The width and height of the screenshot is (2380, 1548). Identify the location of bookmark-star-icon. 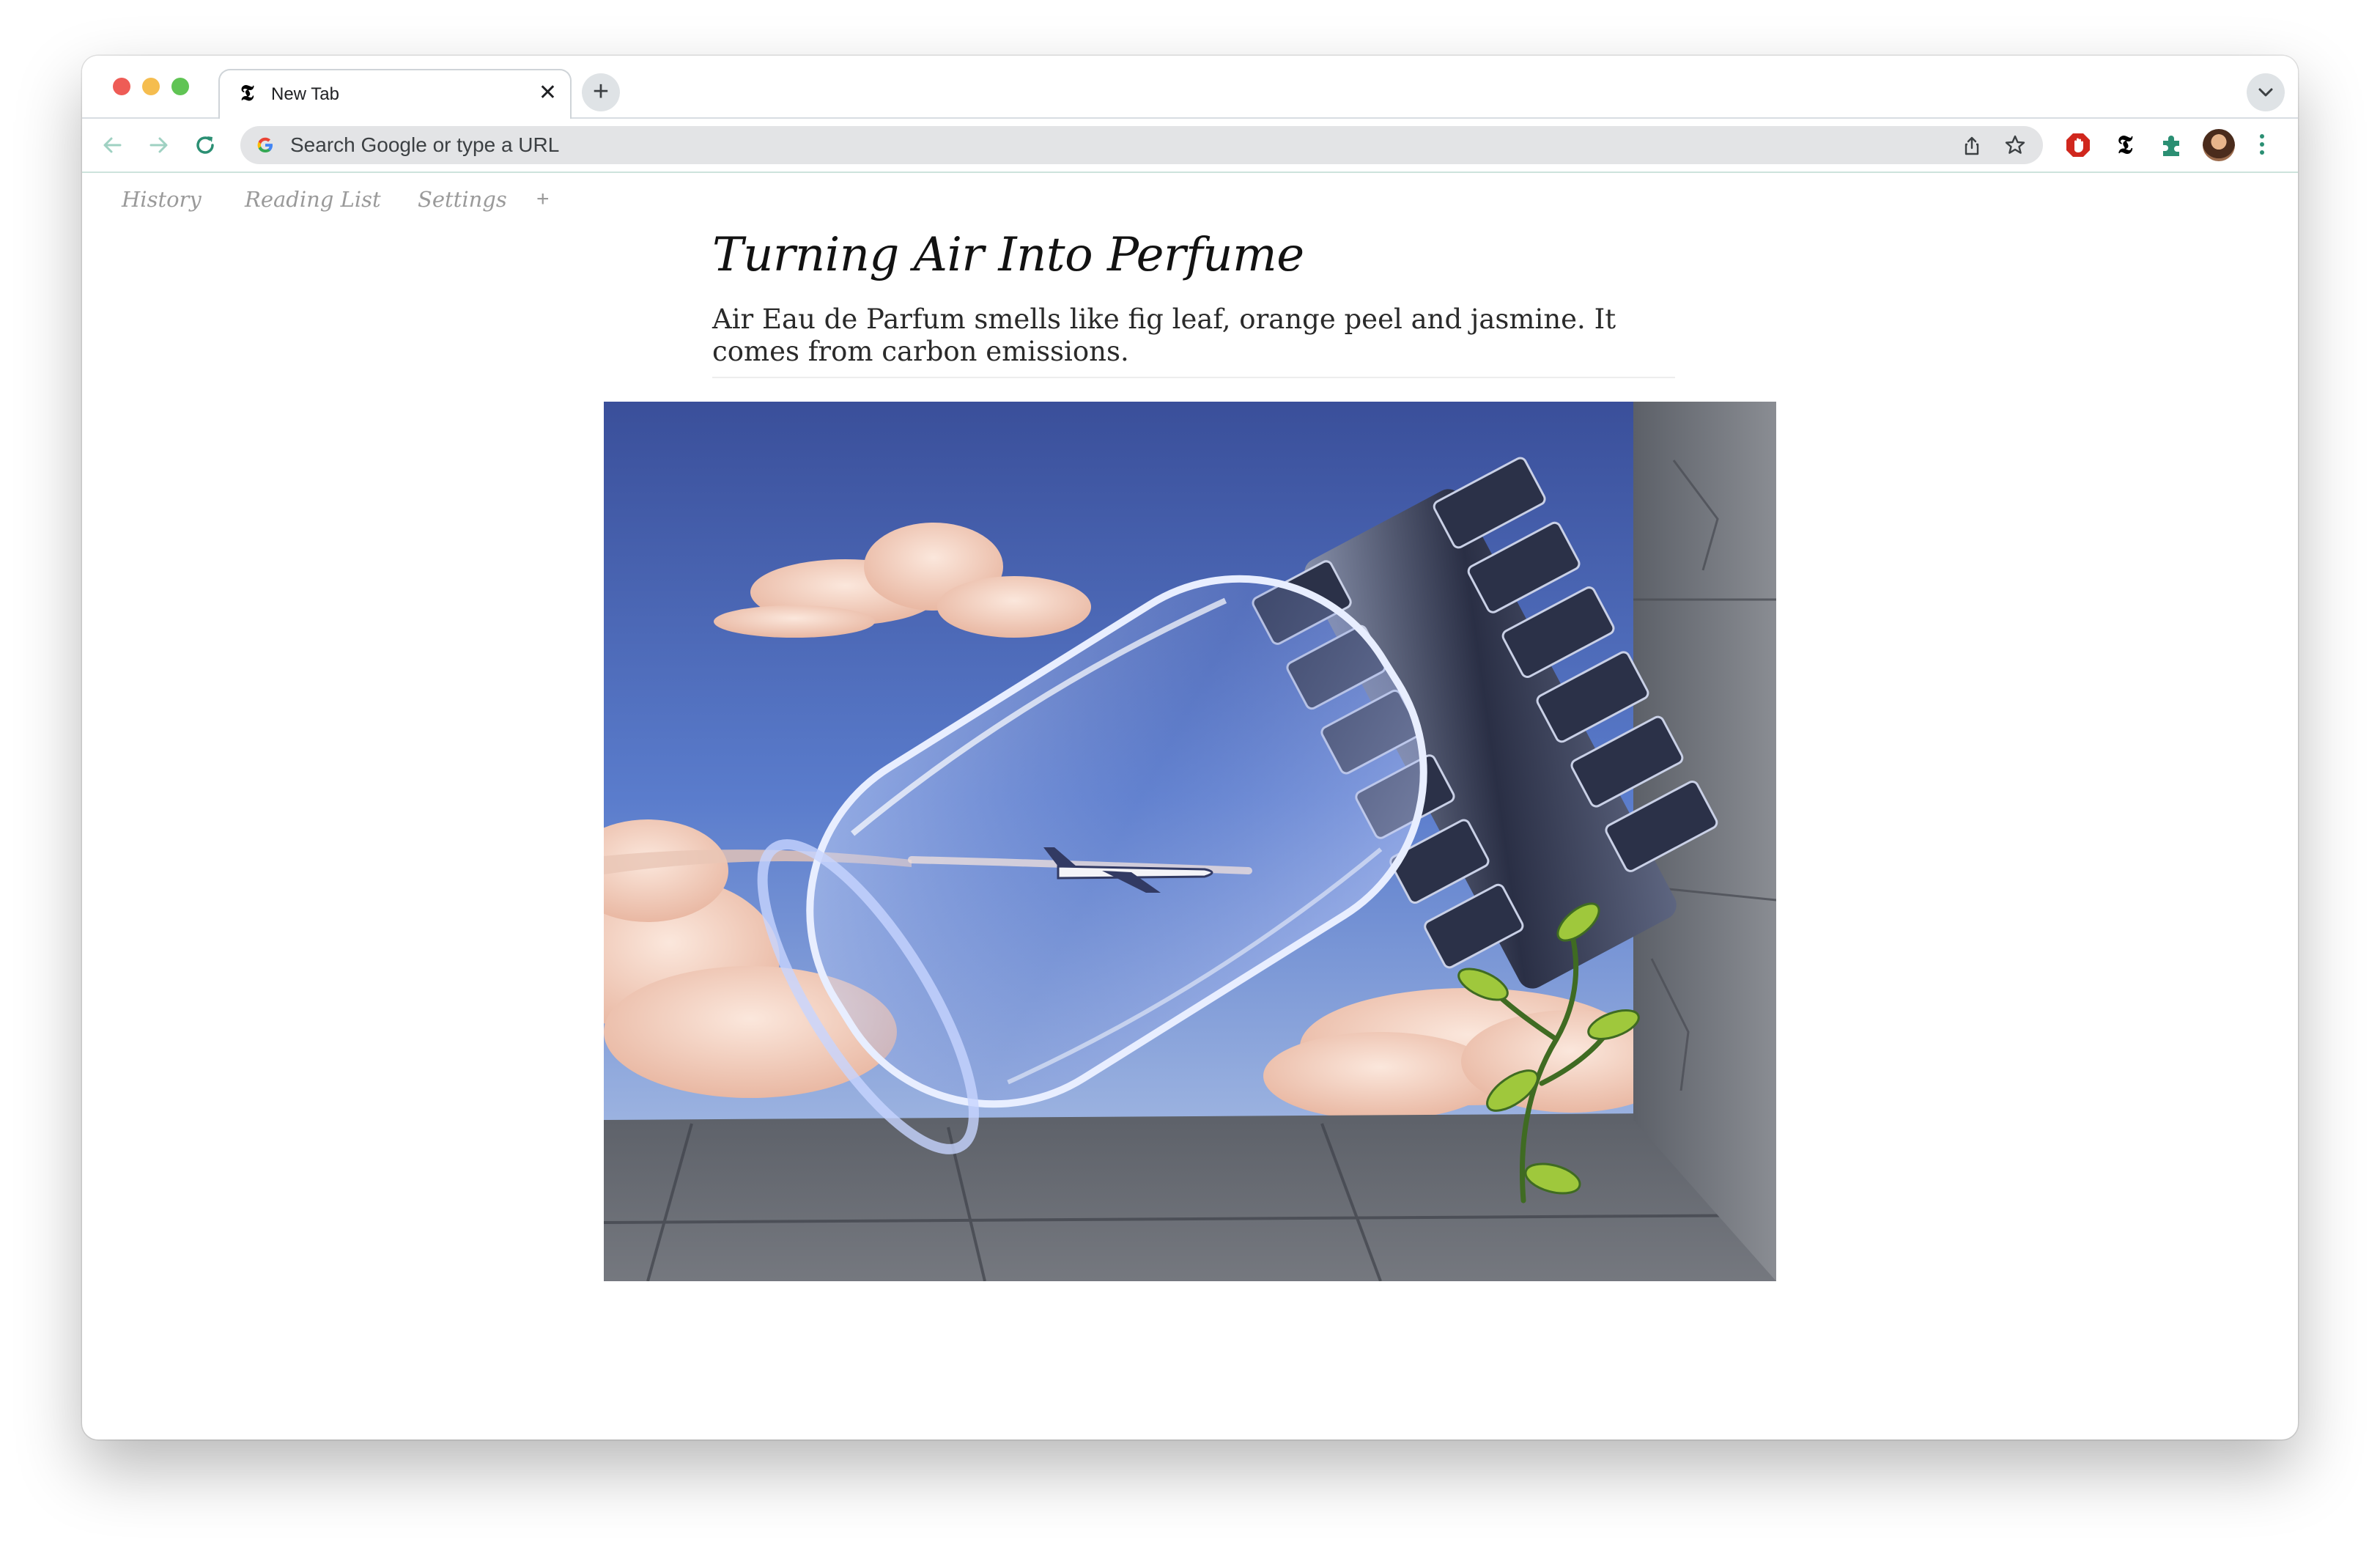
(2015, 145).